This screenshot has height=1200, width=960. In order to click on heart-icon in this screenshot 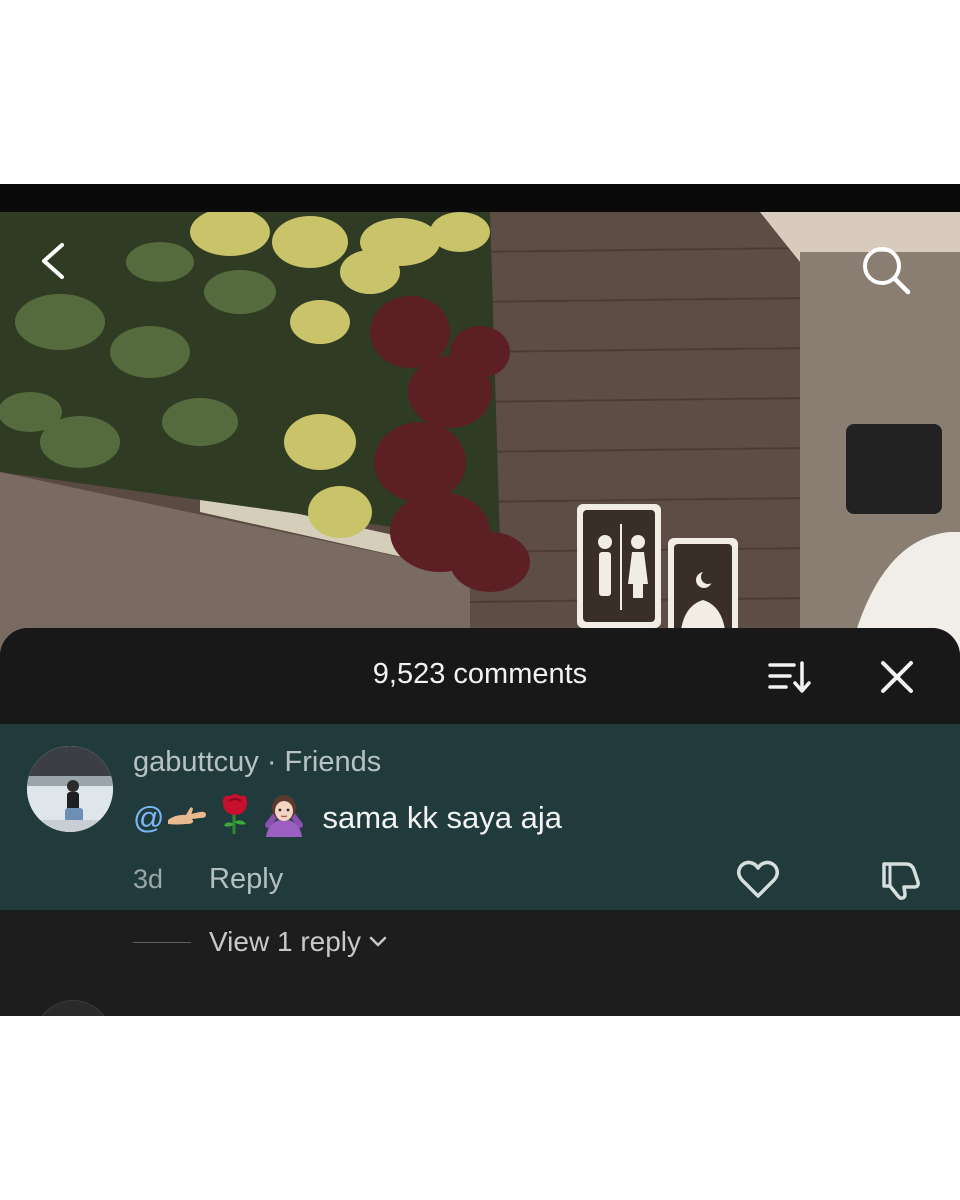, I will do `click(758, 879)`.